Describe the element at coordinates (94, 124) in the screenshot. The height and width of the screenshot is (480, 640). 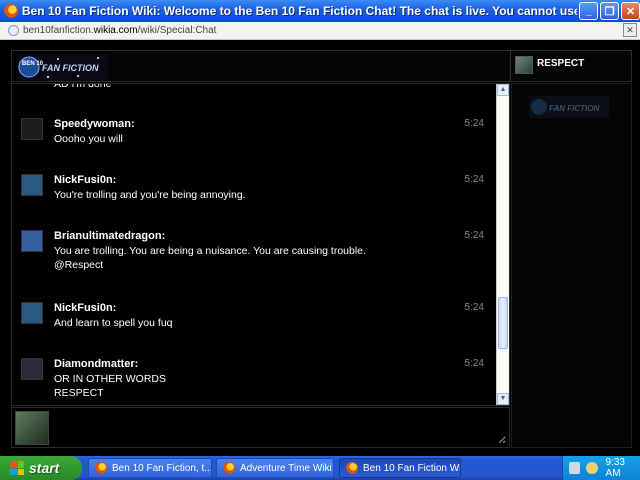
I see `message-author: Speedywoman:` at that location.